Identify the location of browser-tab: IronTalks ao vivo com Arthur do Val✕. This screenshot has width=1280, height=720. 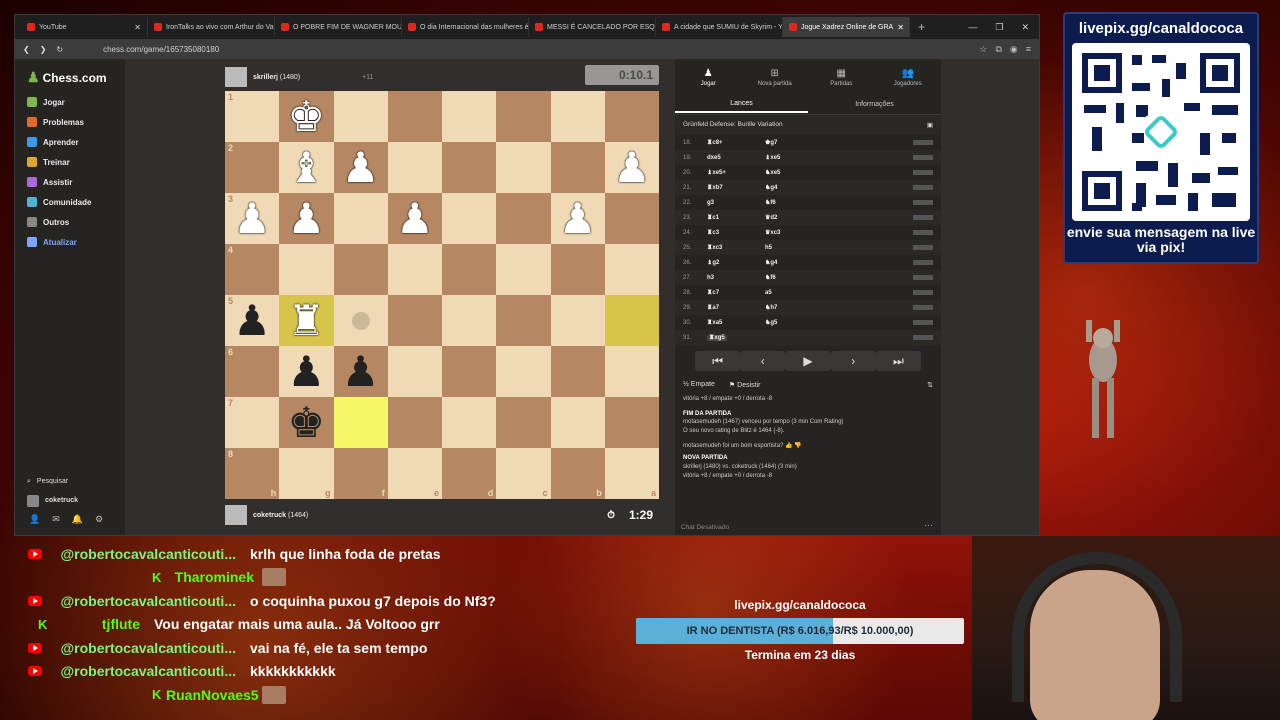
(211, 27).